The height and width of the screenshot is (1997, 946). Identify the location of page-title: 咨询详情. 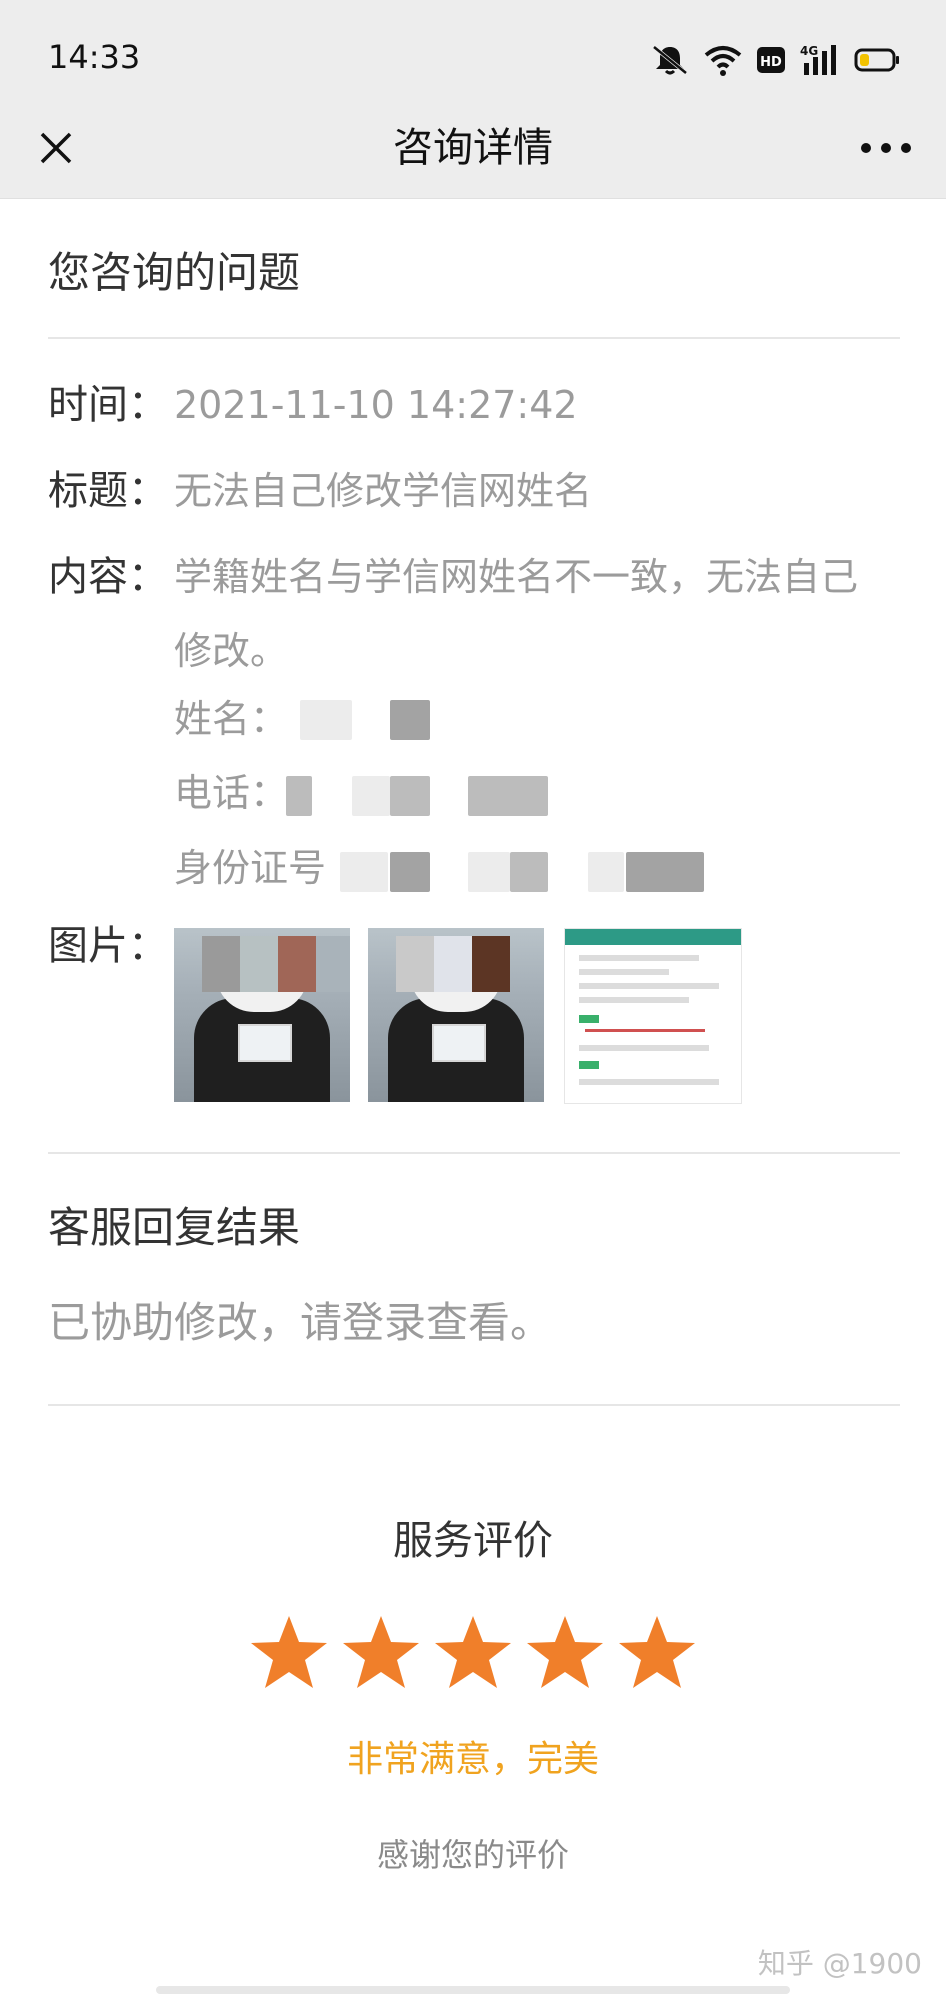
(473, 148).